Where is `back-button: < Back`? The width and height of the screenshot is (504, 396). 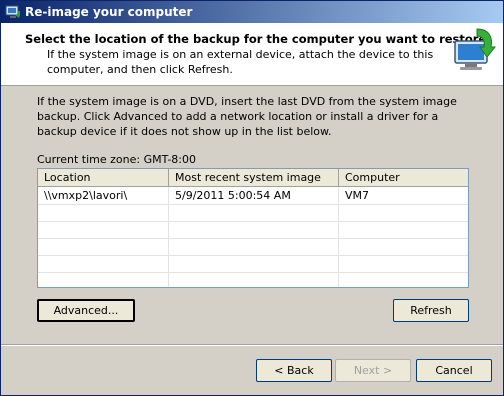 back-button: < Back is located at coordinates (294, 370).